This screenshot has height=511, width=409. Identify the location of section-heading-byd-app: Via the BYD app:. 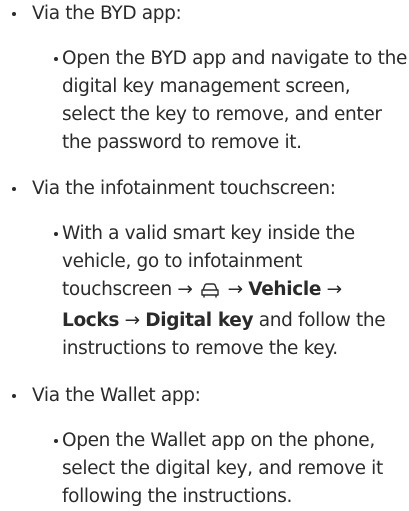
(107, 13).